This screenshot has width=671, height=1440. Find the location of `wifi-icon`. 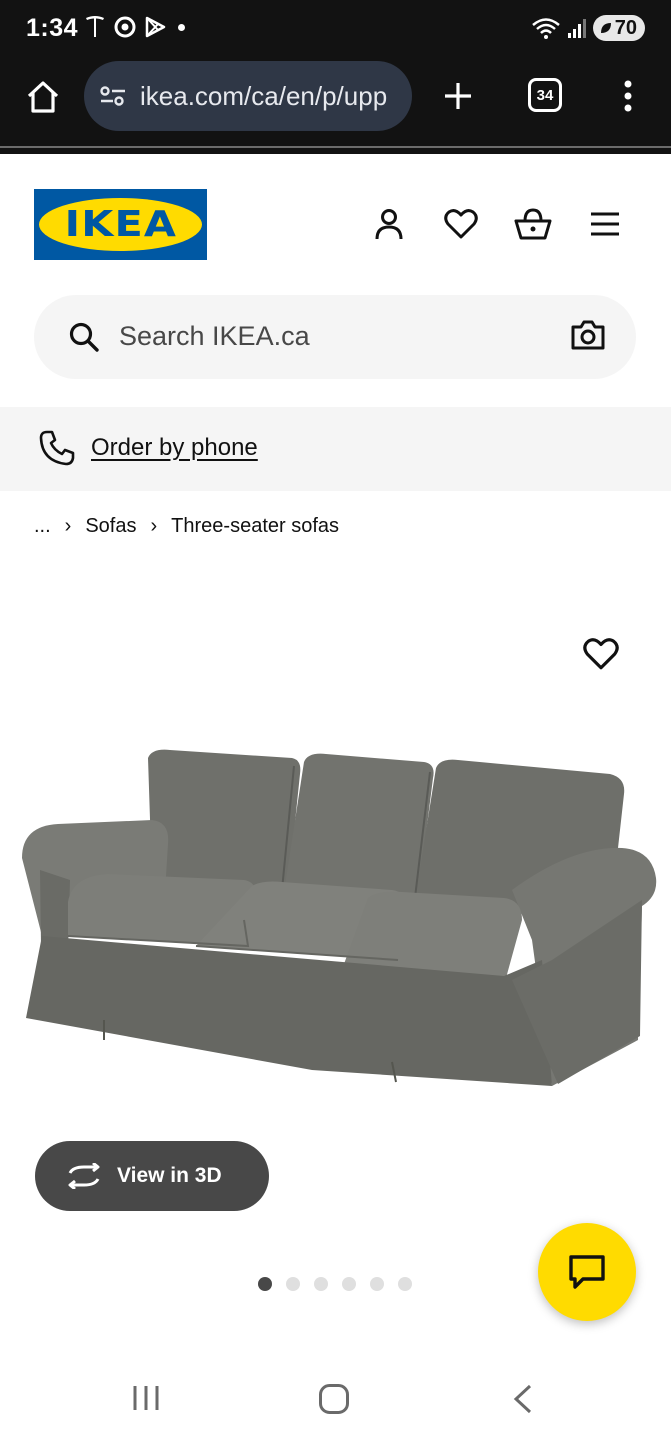

wifi-icon is located at coordinates (545, 28).